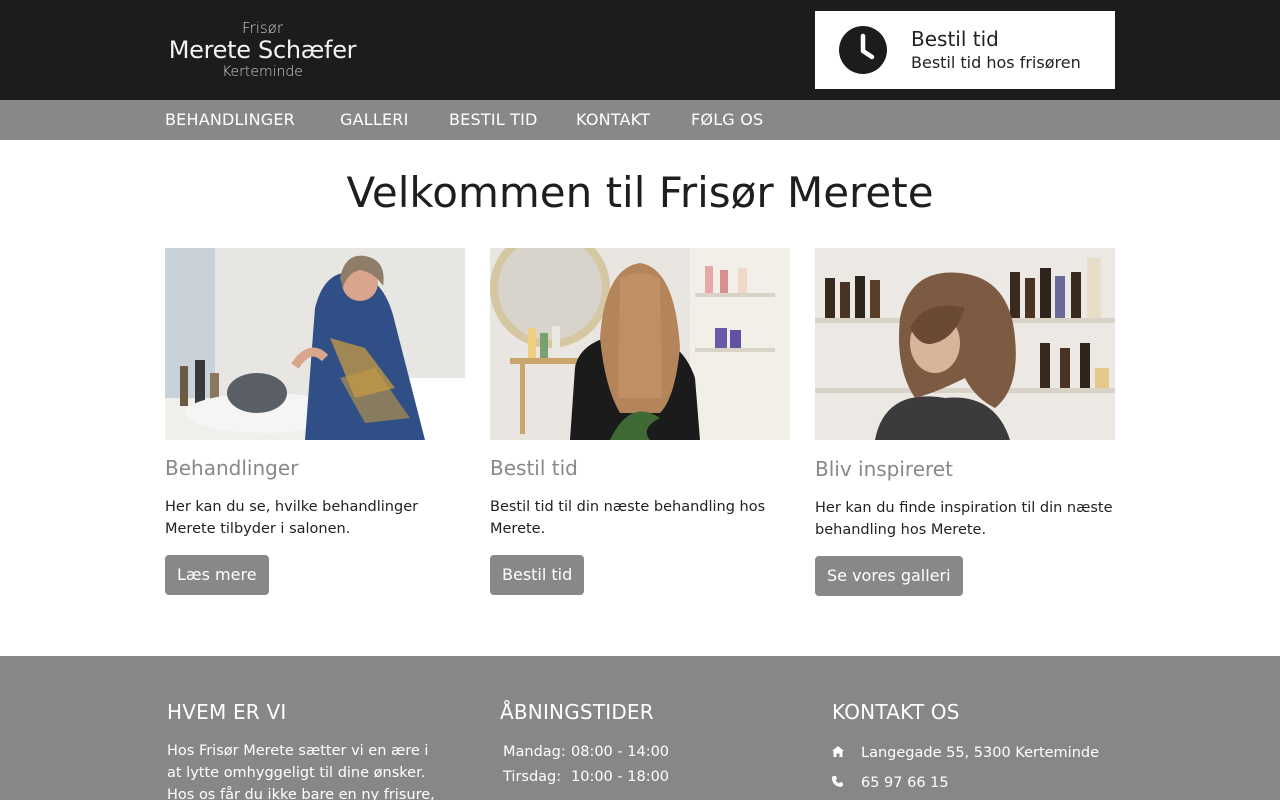 This screenshot has height=800, width=1280. Describe the element at coordinates (863, 50) in the screenshot. I see `clock-icon` at that location.